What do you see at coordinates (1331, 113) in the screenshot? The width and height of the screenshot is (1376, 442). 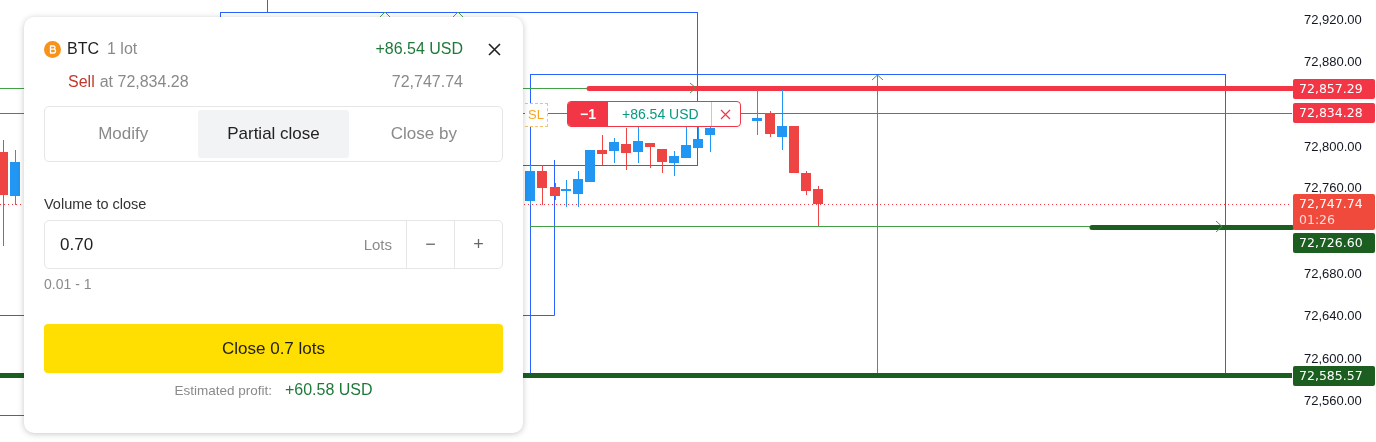 I see `price-value: 72,834.28` at bounding box center [1331, 113].